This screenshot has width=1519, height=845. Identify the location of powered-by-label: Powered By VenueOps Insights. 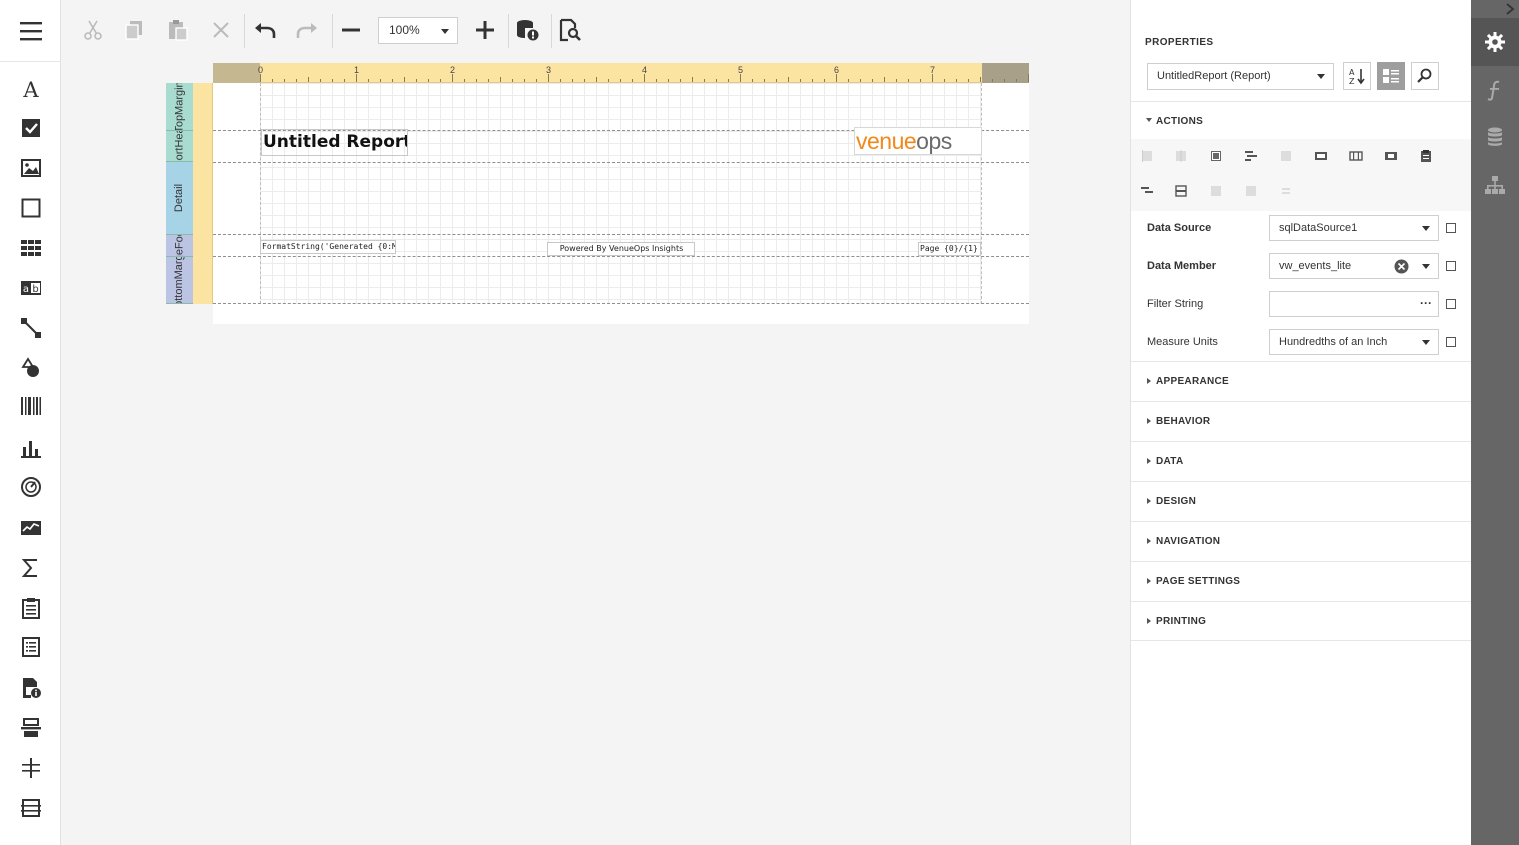
(621, 249).